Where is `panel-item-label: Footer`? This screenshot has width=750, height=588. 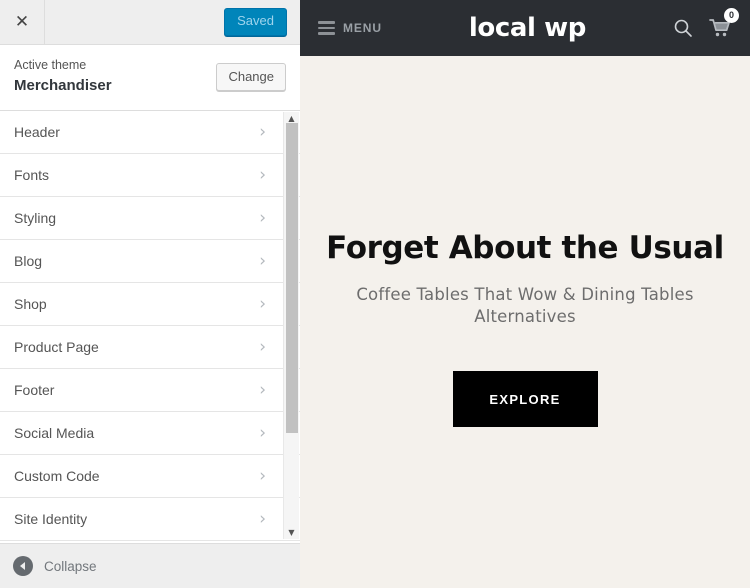
panel-item-label: Footer is located at coordinates (34, 390).